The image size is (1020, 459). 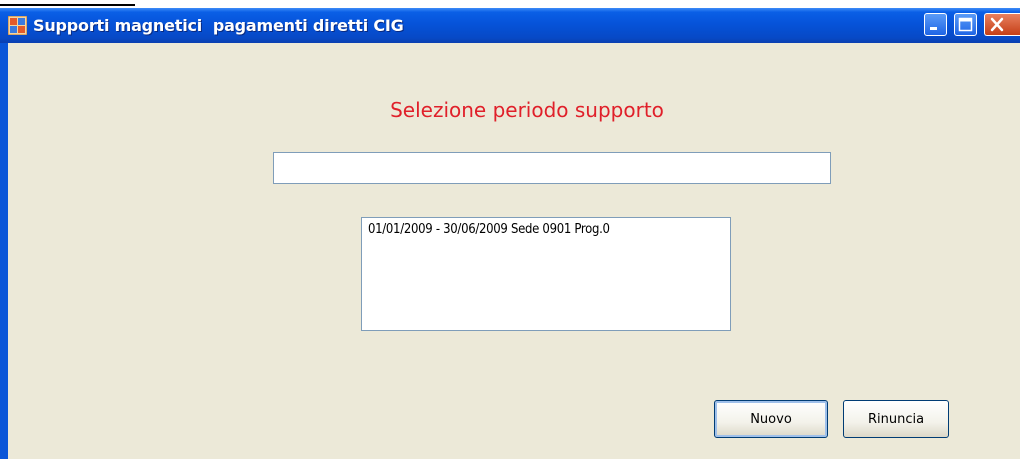 I want to click on window-title: Supporti magnetici pagamenti diretti CIG, so click(x=218, y=25).